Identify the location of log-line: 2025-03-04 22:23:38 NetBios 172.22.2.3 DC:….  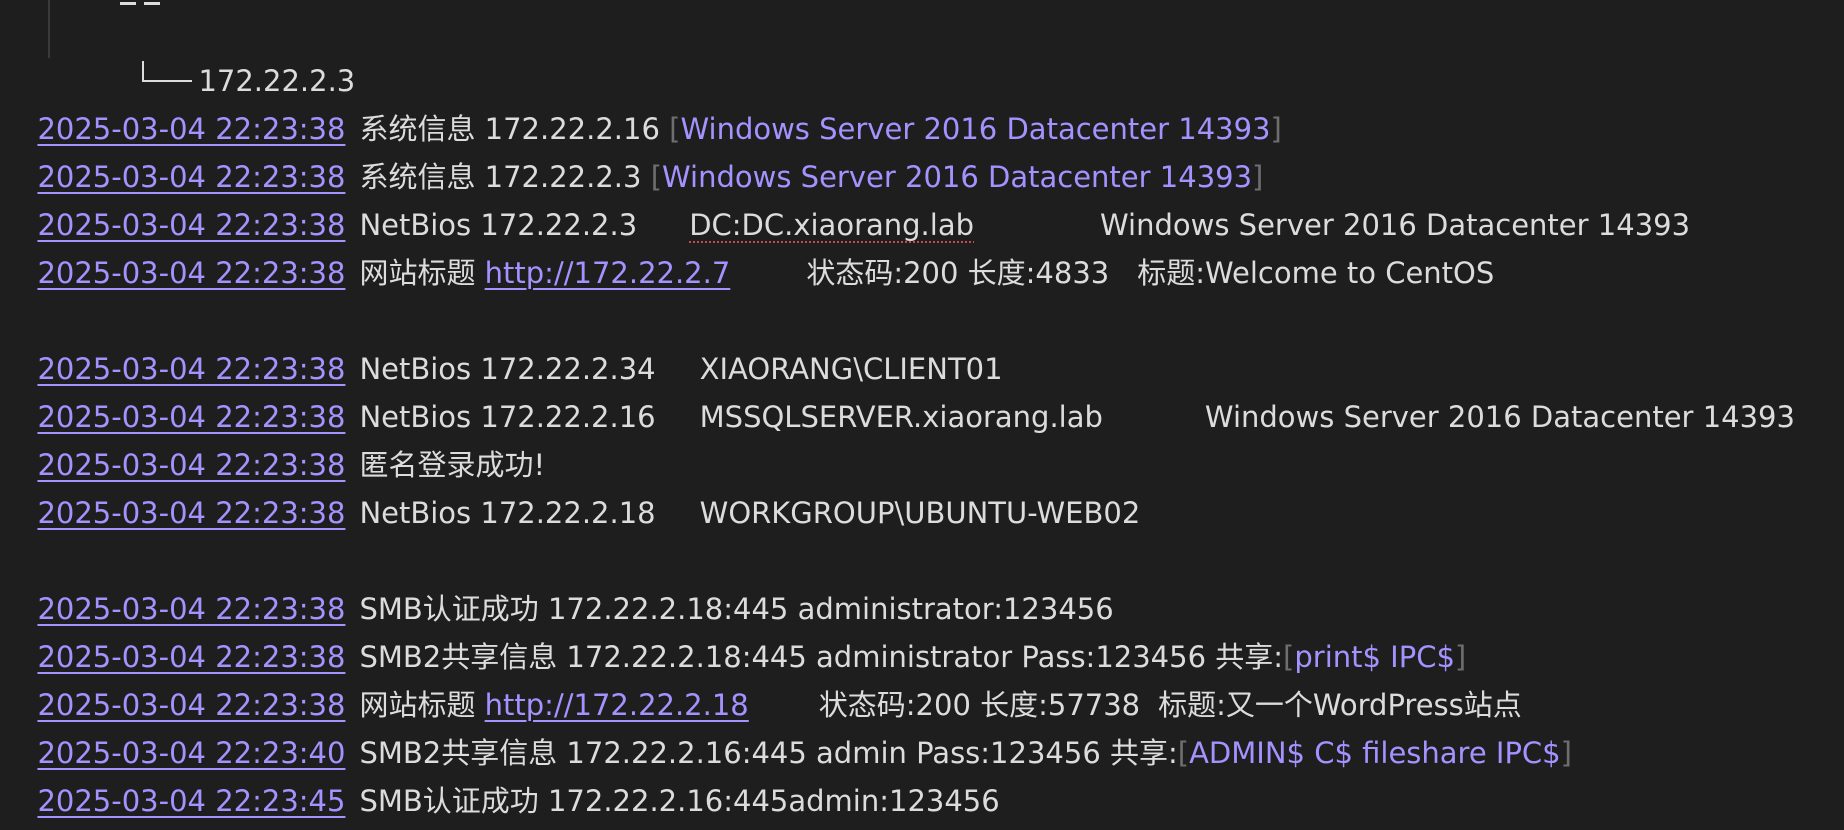
(854, 200).